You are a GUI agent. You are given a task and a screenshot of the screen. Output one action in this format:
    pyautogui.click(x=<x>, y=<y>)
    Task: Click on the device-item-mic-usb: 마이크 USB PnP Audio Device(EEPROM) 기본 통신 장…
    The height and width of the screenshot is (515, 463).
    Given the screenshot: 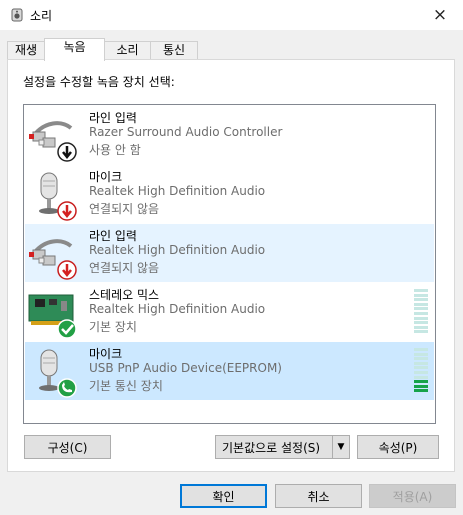 What is the action you would take?
    pyautogui.click(x=229, y=371)
    